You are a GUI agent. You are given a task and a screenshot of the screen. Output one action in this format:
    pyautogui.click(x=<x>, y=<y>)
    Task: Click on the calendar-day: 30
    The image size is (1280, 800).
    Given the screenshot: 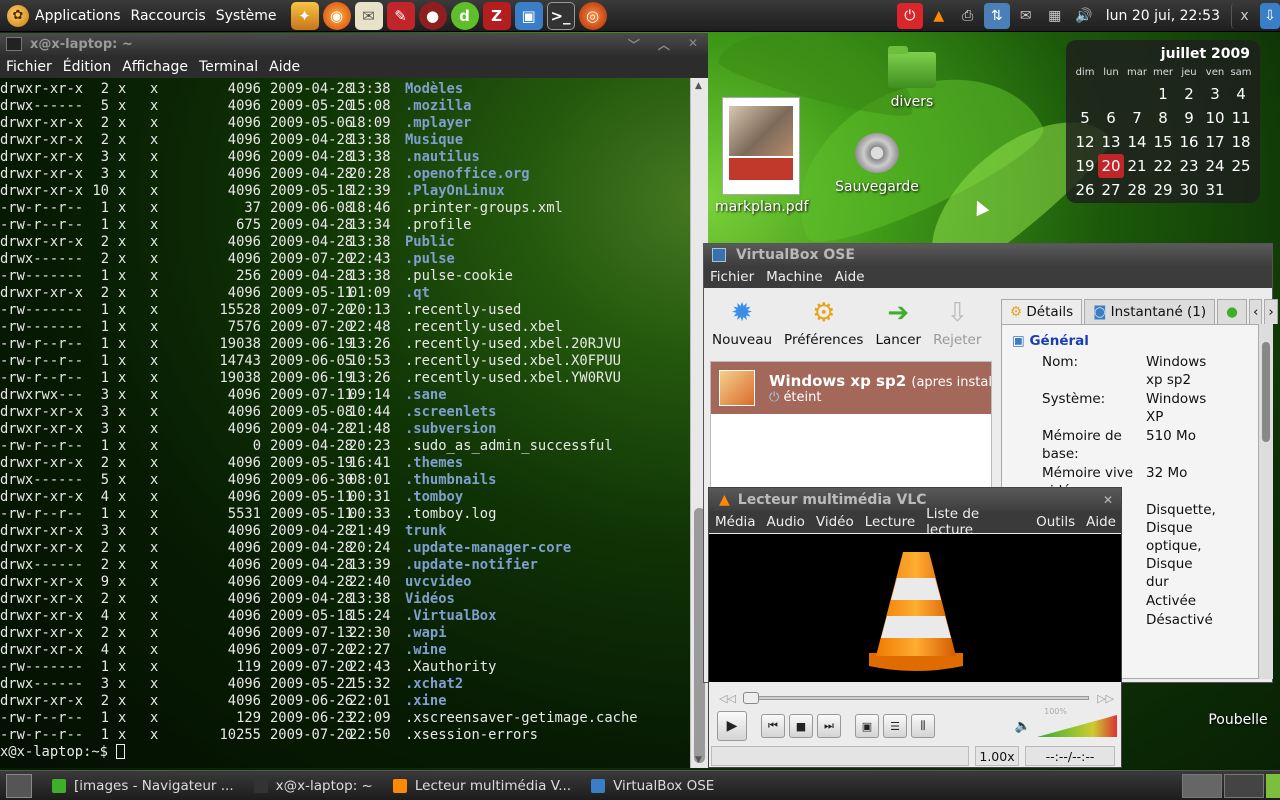 What is the action you would take?
    pyautogui.click(x=1189, y=190)
    